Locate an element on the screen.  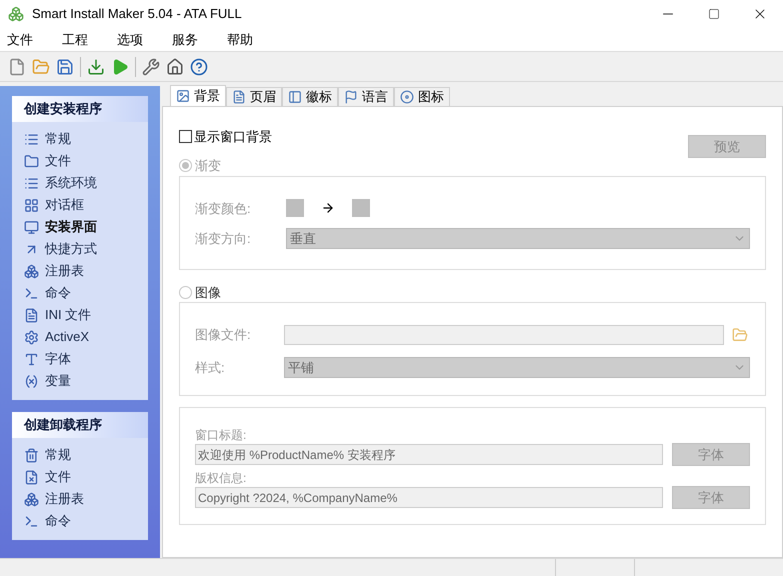
folder-icon is located at coordinates (31, 161).